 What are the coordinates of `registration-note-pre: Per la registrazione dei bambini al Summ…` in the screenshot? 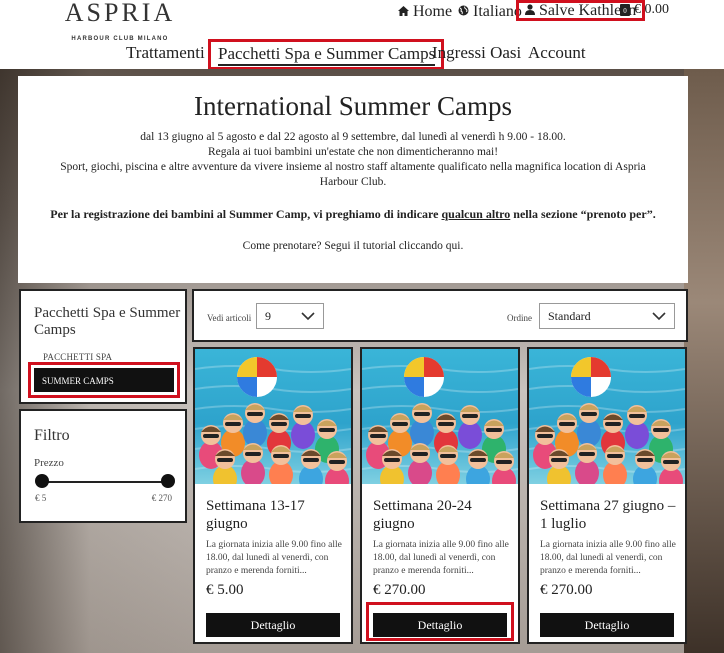 It's located at (246, 214).